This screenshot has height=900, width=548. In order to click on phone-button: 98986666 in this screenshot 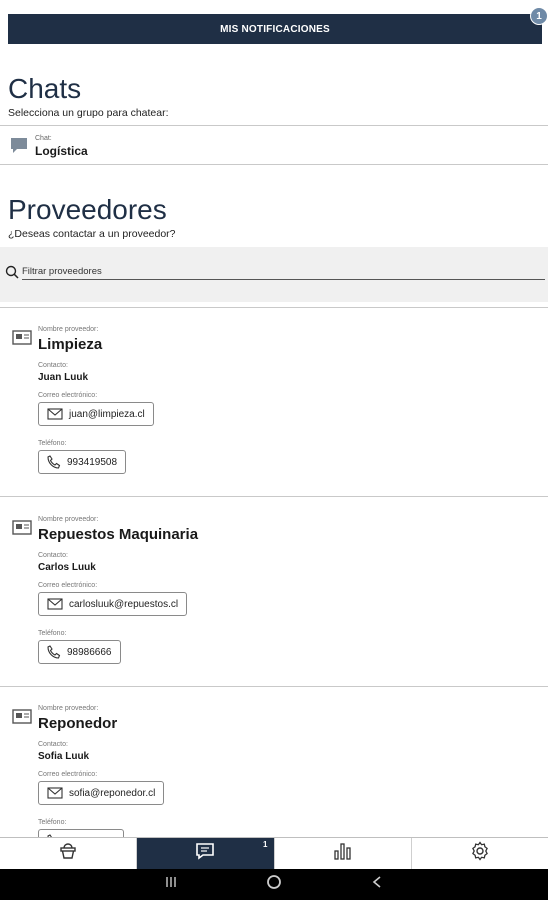, I will do `click(79, 652)`.